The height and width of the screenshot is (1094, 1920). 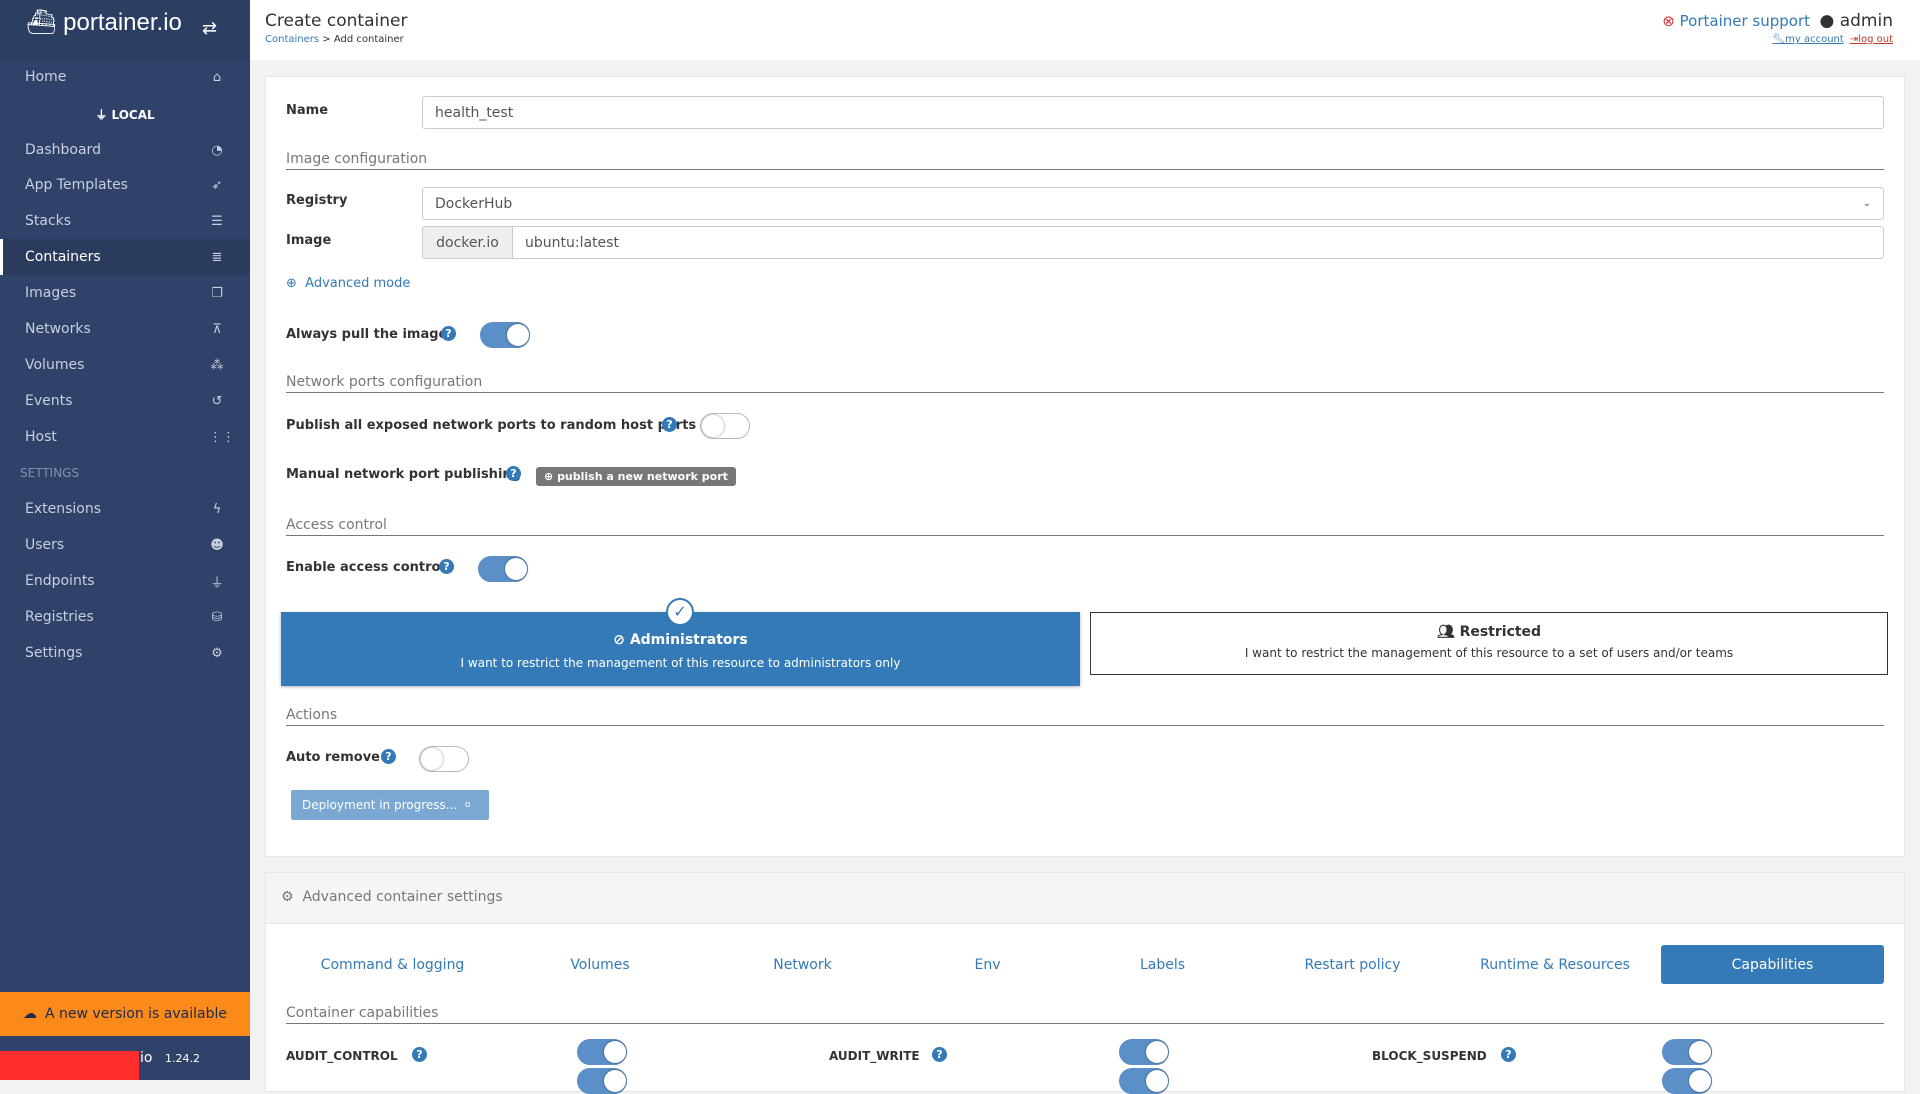 What do you see at coordinates (30, 1014) in the screenshot?
I see `cloud-download-icon: ☁` at bounding box center [30, 1014].